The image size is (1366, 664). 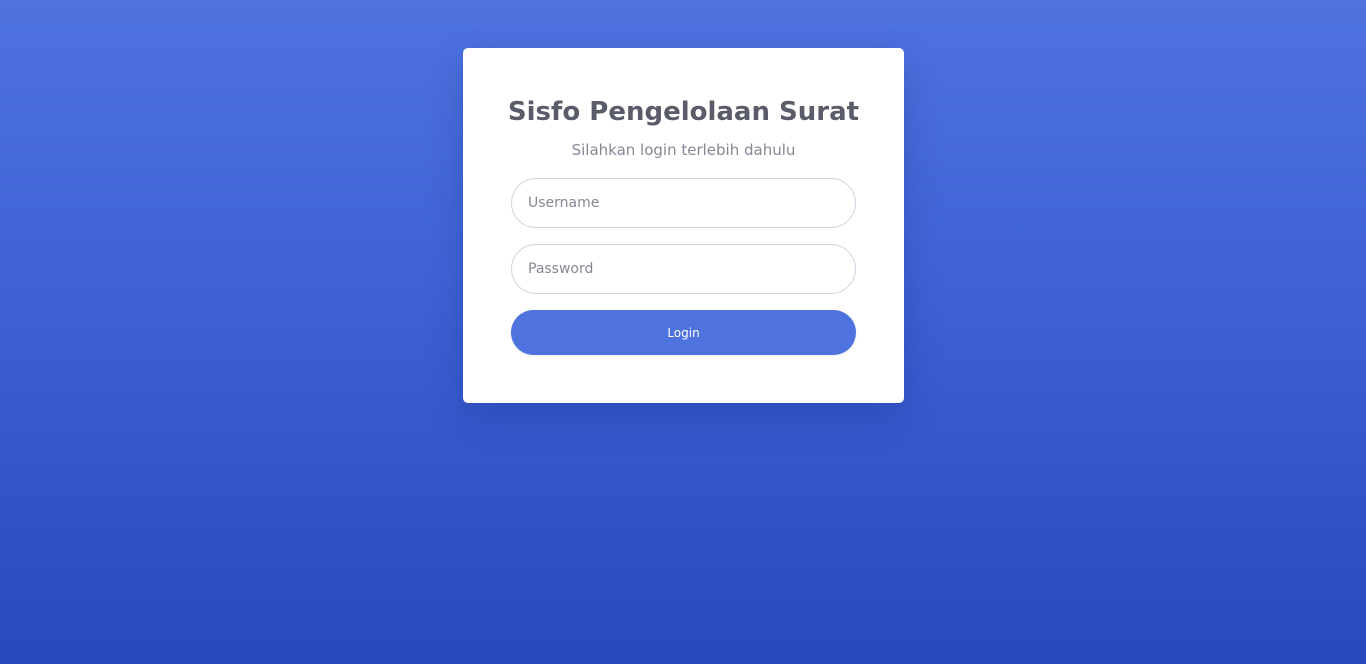 I want to click on login-button: Login, so click(x=683, y=332).